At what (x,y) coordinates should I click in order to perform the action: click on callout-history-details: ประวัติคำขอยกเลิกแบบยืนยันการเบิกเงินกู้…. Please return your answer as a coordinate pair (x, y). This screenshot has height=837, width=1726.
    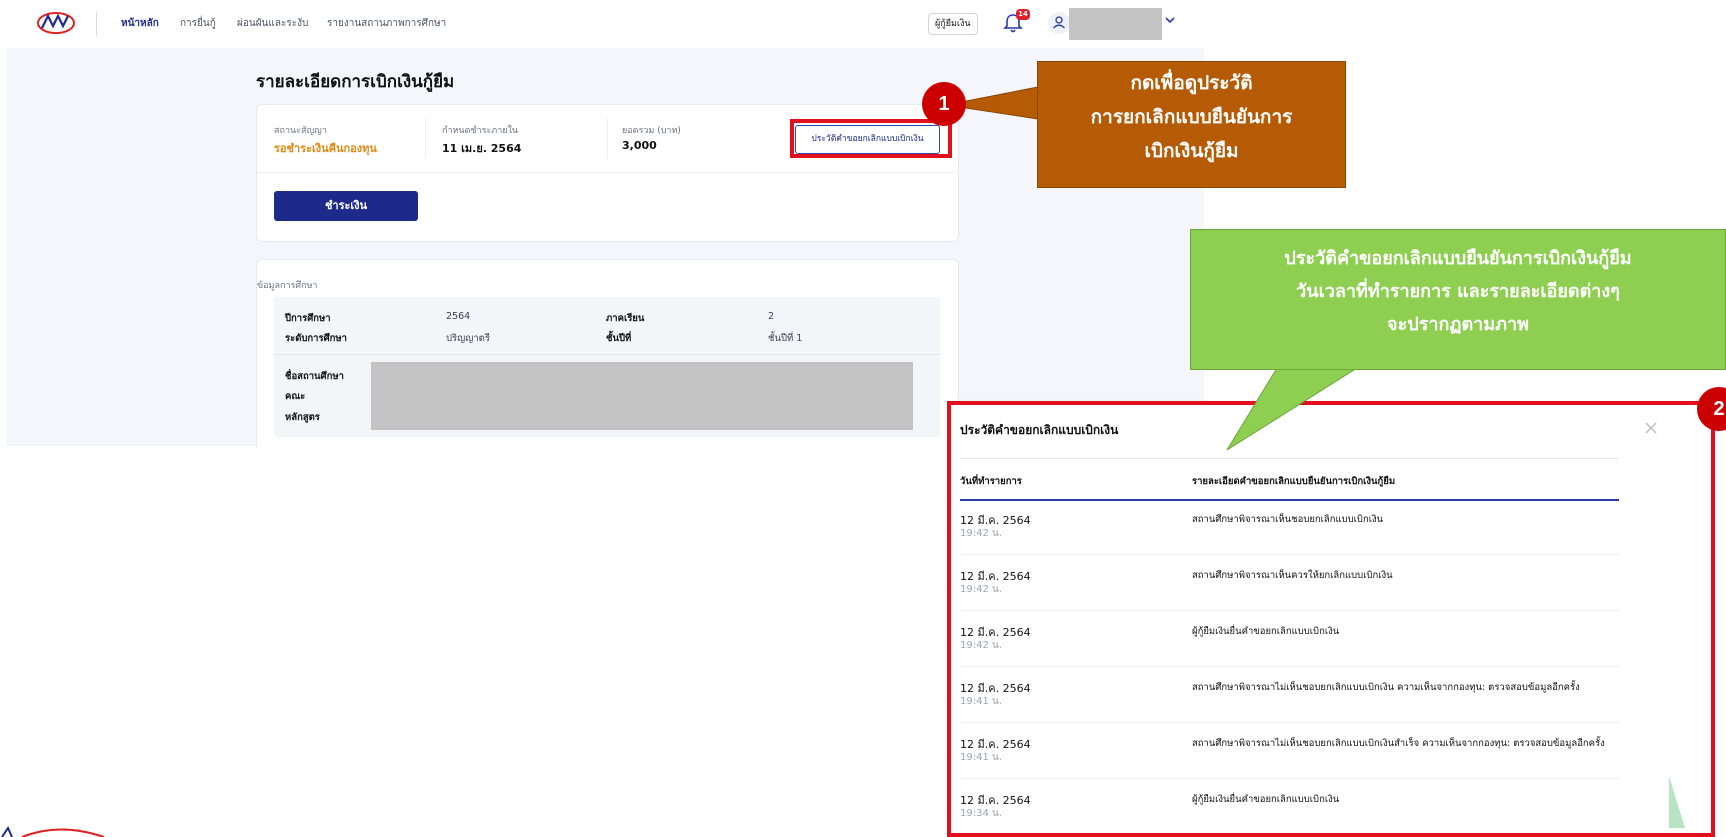
    Looking at the image, I should click on (1458, 299).